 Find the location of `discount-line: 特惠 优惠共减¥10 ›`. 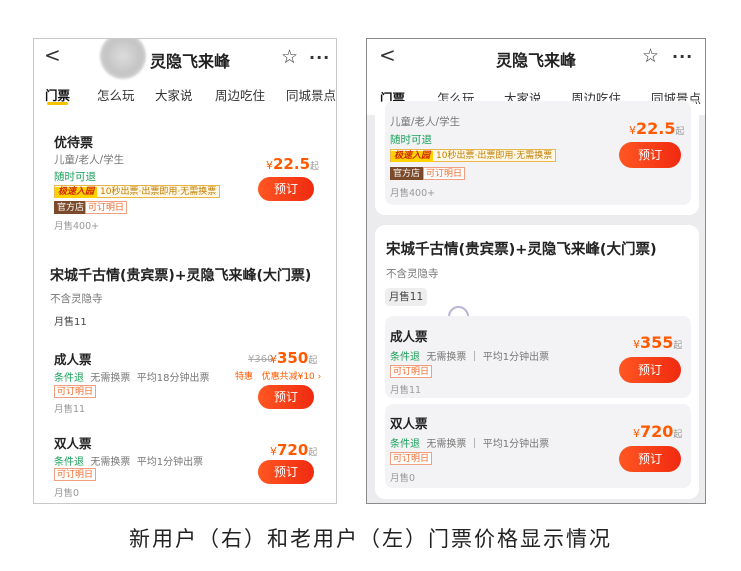

discount-line: 特惠 优惠共减¥10 › is located at coordinates (278, 375).